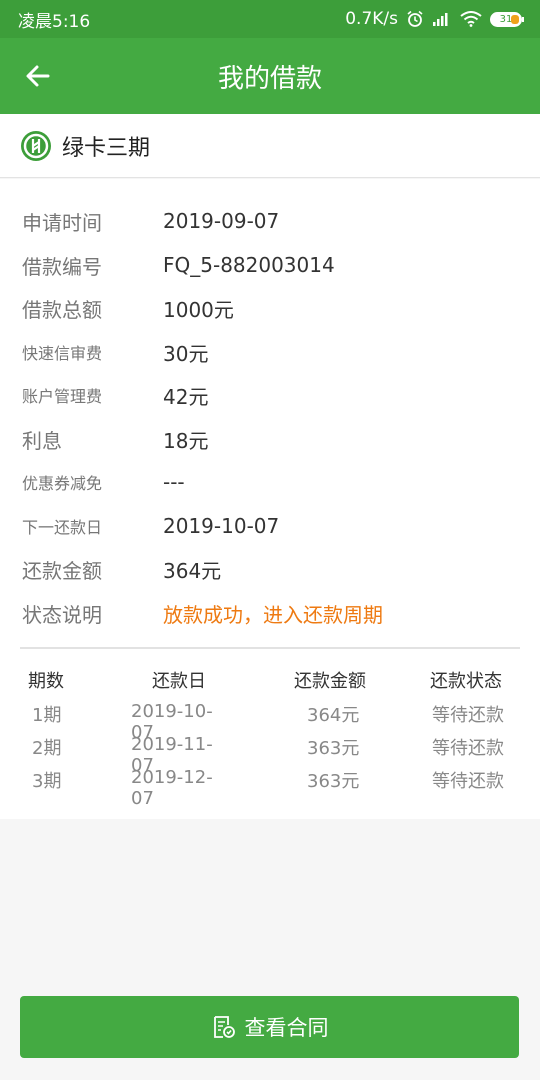 Image resolution: width=540 pixels, height=1080 pixels. Describe the element at coordinates (36, 145) in the screenshot. I see `brand-logo-icon` at that location.